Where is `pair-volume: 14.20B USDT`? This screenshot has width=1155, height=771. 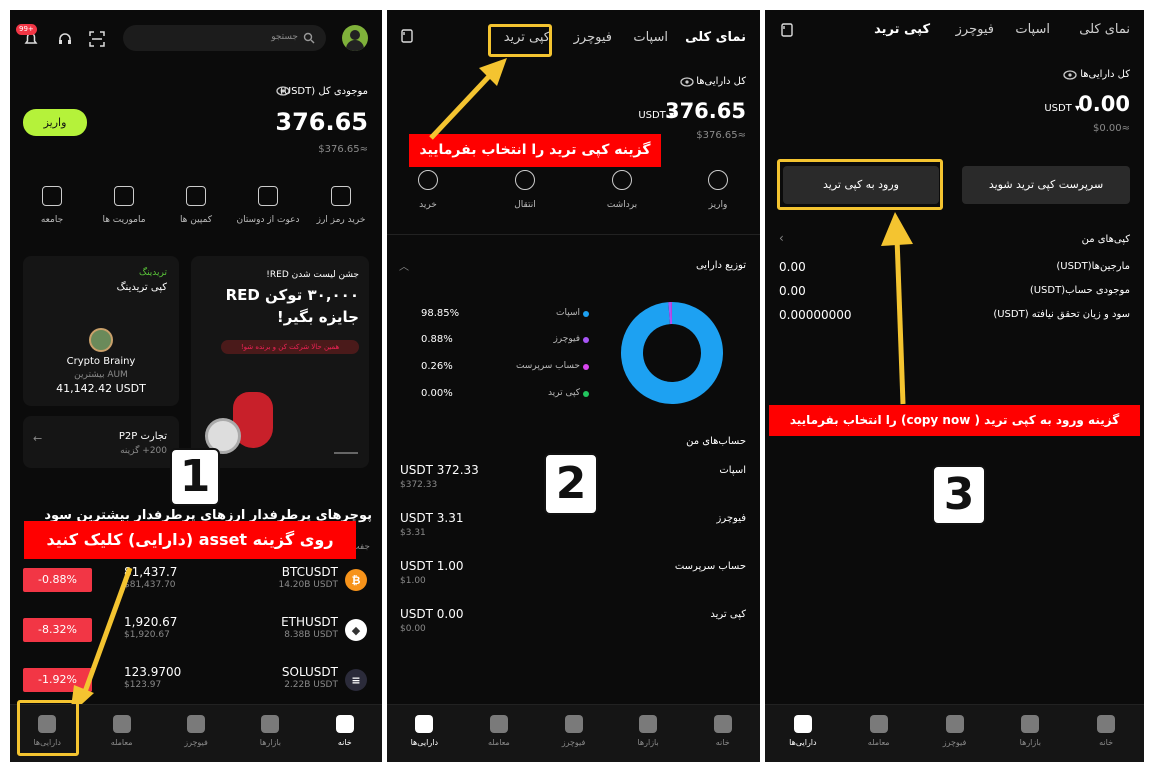 pair-volume: 14.20B USDT is located at coordinates (308, 585).